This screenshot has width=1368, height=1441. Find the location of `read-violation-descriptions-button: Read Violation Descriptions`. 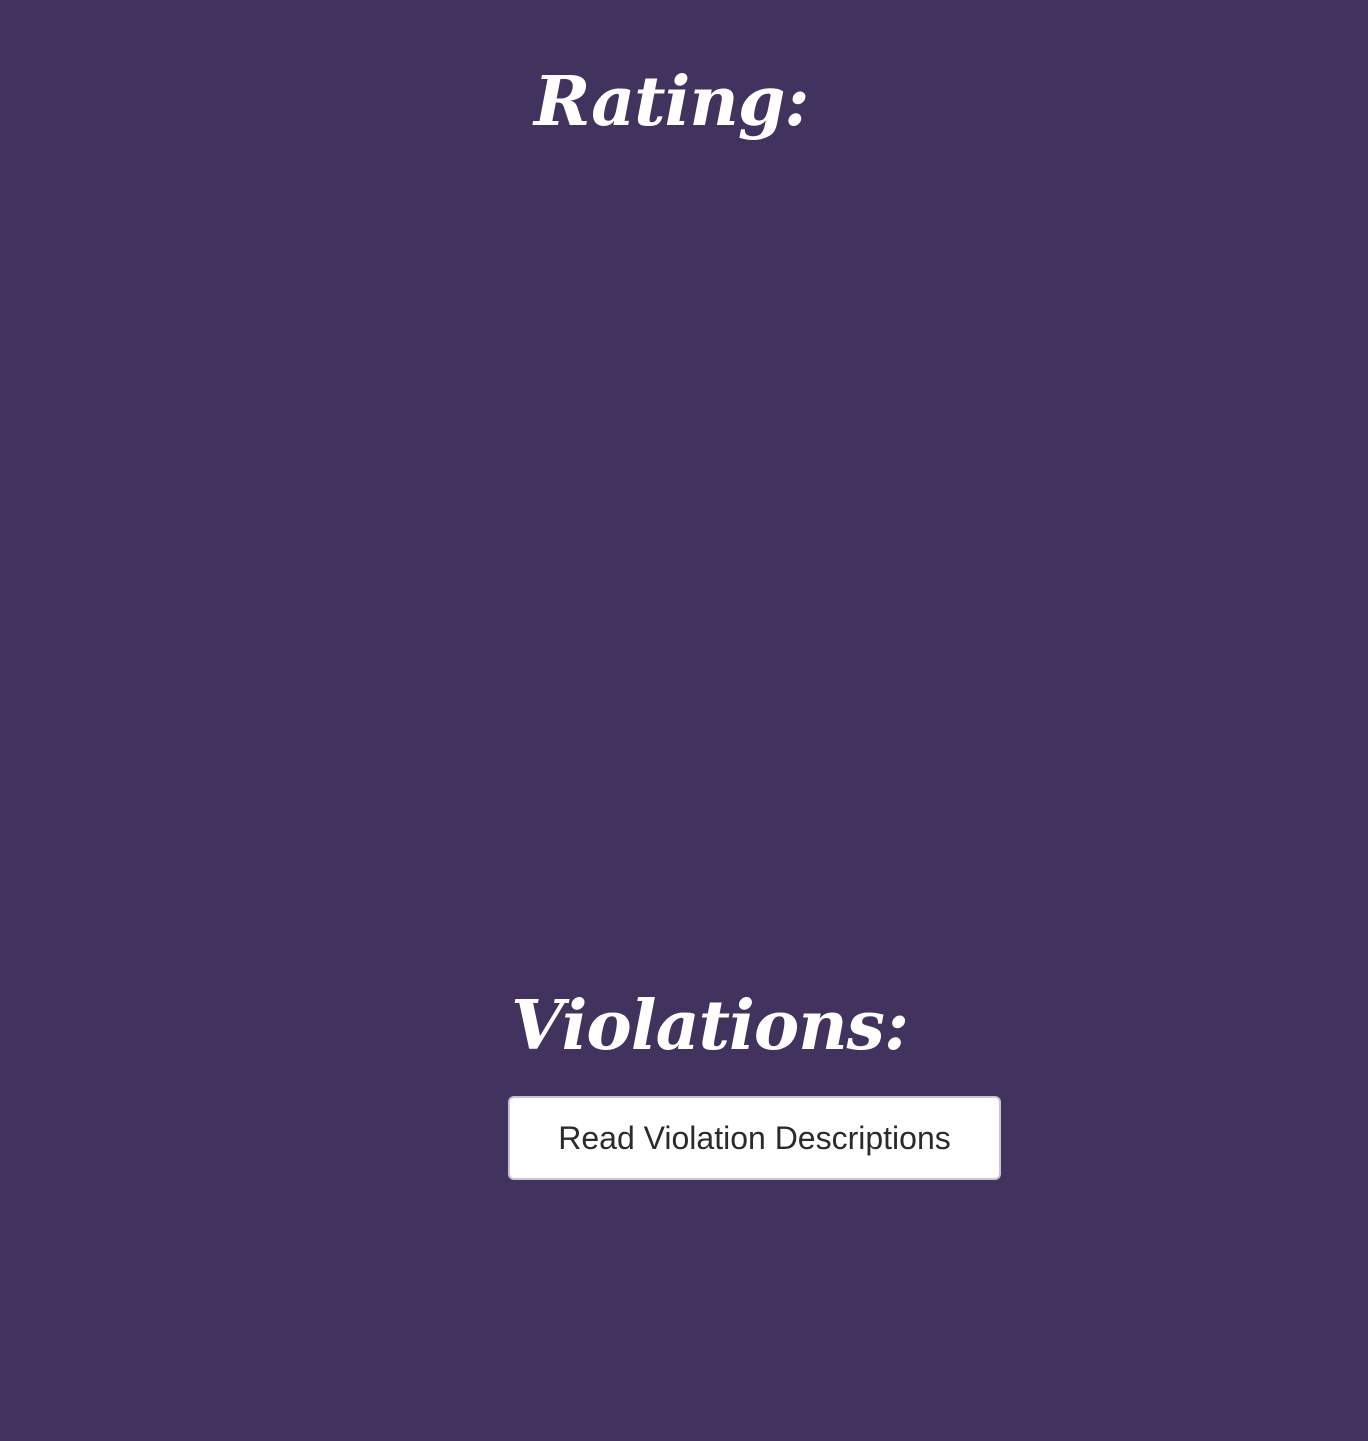

read-violation-descriptions-button: Read Violation Descriptions is located at coordinates (754, 1138).